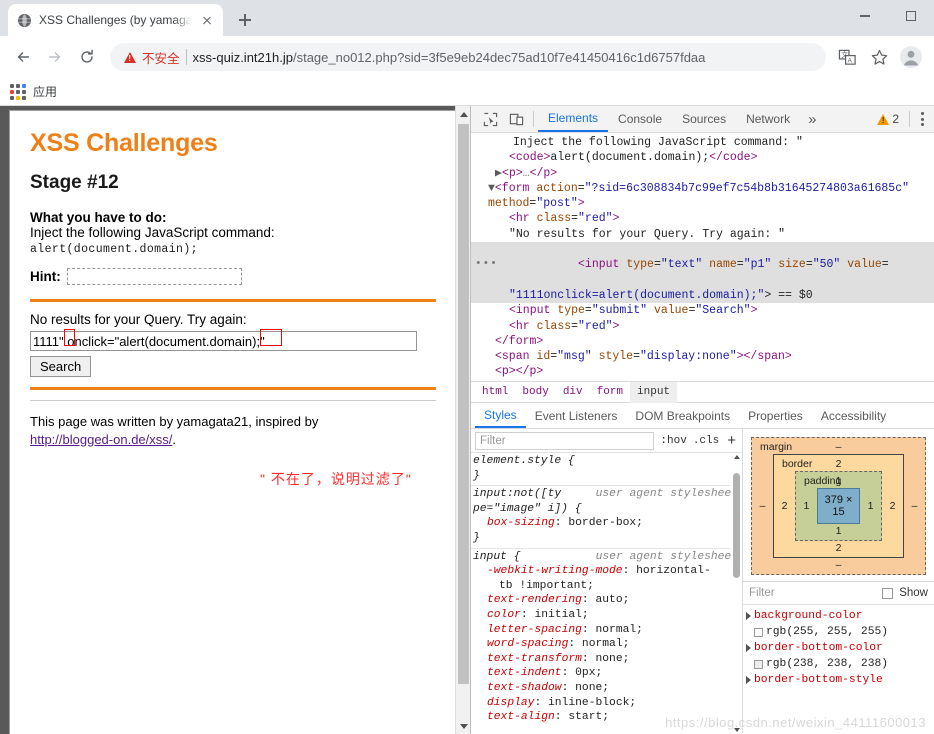  Describe the element at coordinates (535, 392) in the screenshot. I see `breadcrumb-body: body` at that location.